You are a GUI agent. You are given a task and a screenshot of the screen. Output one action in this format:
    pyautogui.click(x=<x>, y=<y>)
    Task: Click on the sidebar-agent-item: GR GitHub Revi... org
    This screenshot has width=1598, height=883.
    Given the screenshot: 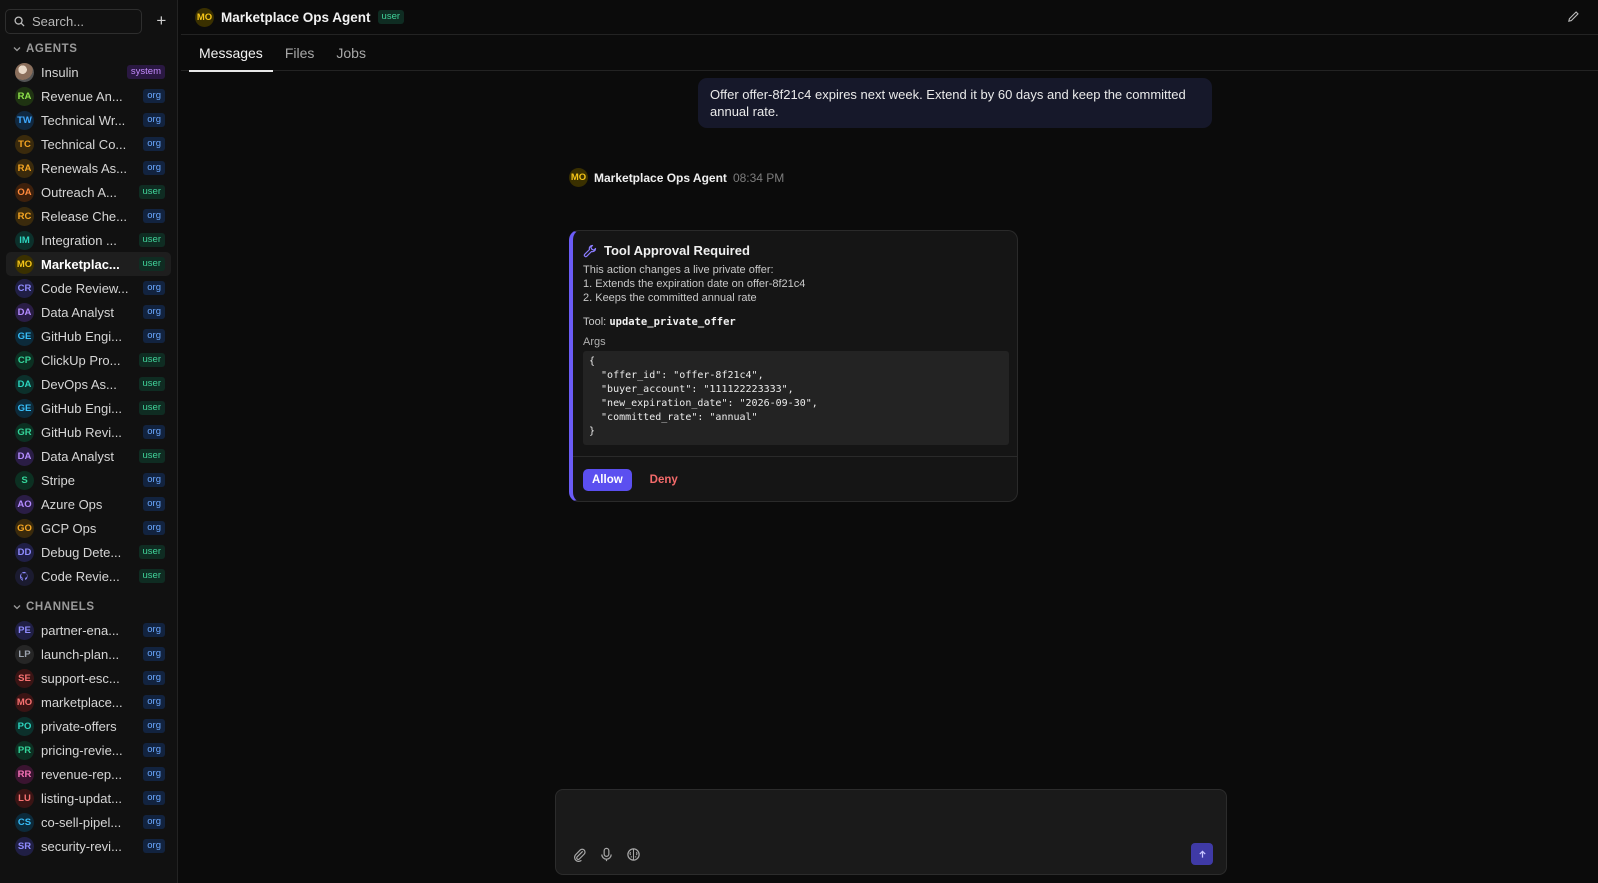 What is the action you would take?
    pyautogui.click(x=88, y=432)
    